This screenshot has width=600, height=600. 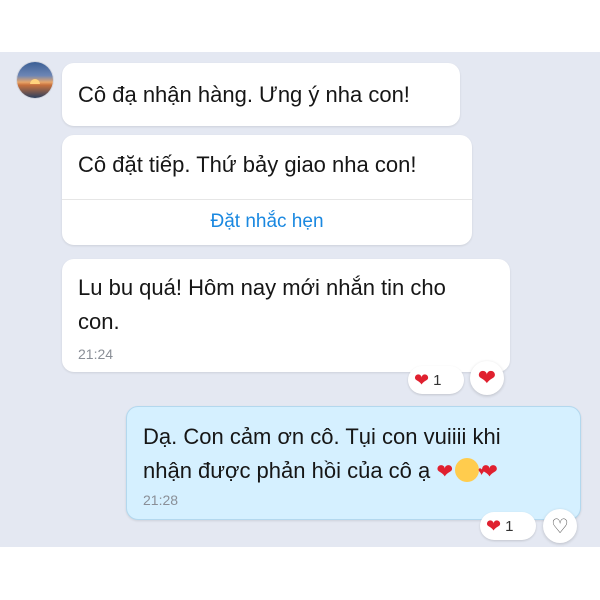 I want to click on message-text: Cô đặt tiếp. Thứ bảy giao nha con!, so click(x=247, y=164).